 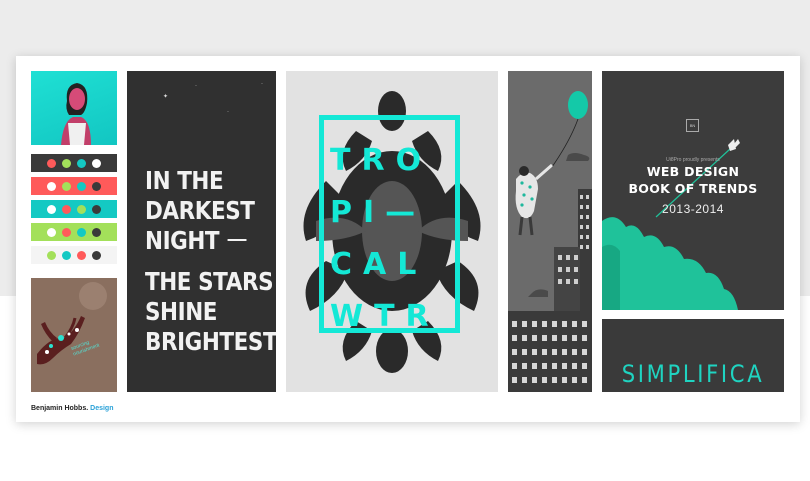 What do you see at coordinates (693, 171) in the screenshot?
I see `book-title-line1: WEB DESIGN` at bounding box center [693, 171].